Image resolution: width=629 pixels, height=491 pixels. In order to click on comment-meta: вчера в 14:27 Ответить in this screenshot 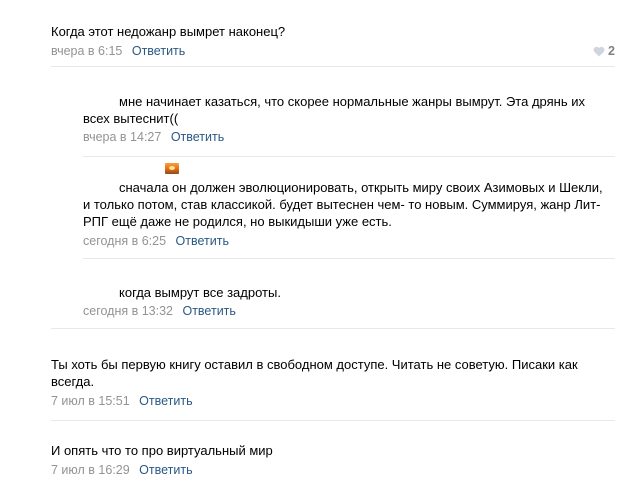, I will do `click(347, 137)`.